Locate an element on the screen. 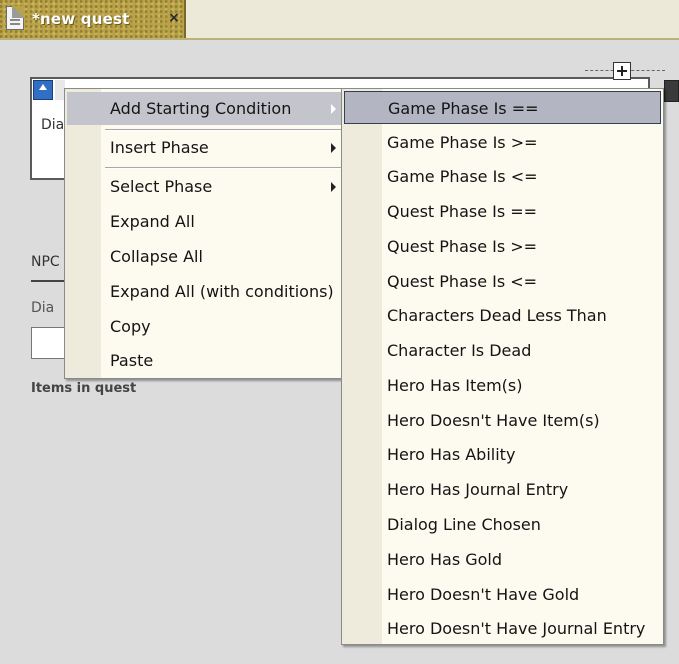 Image resolution: width=679 pixels, height=664 pixels. menu-item-select-phase: Select Phase is located at coordinates (205, 186).